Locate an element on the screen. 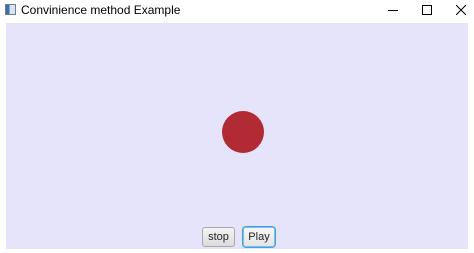 The height and width of the screenshot is (253, 474). window-title: Convinience method Example is located at coordinates (101, 10).